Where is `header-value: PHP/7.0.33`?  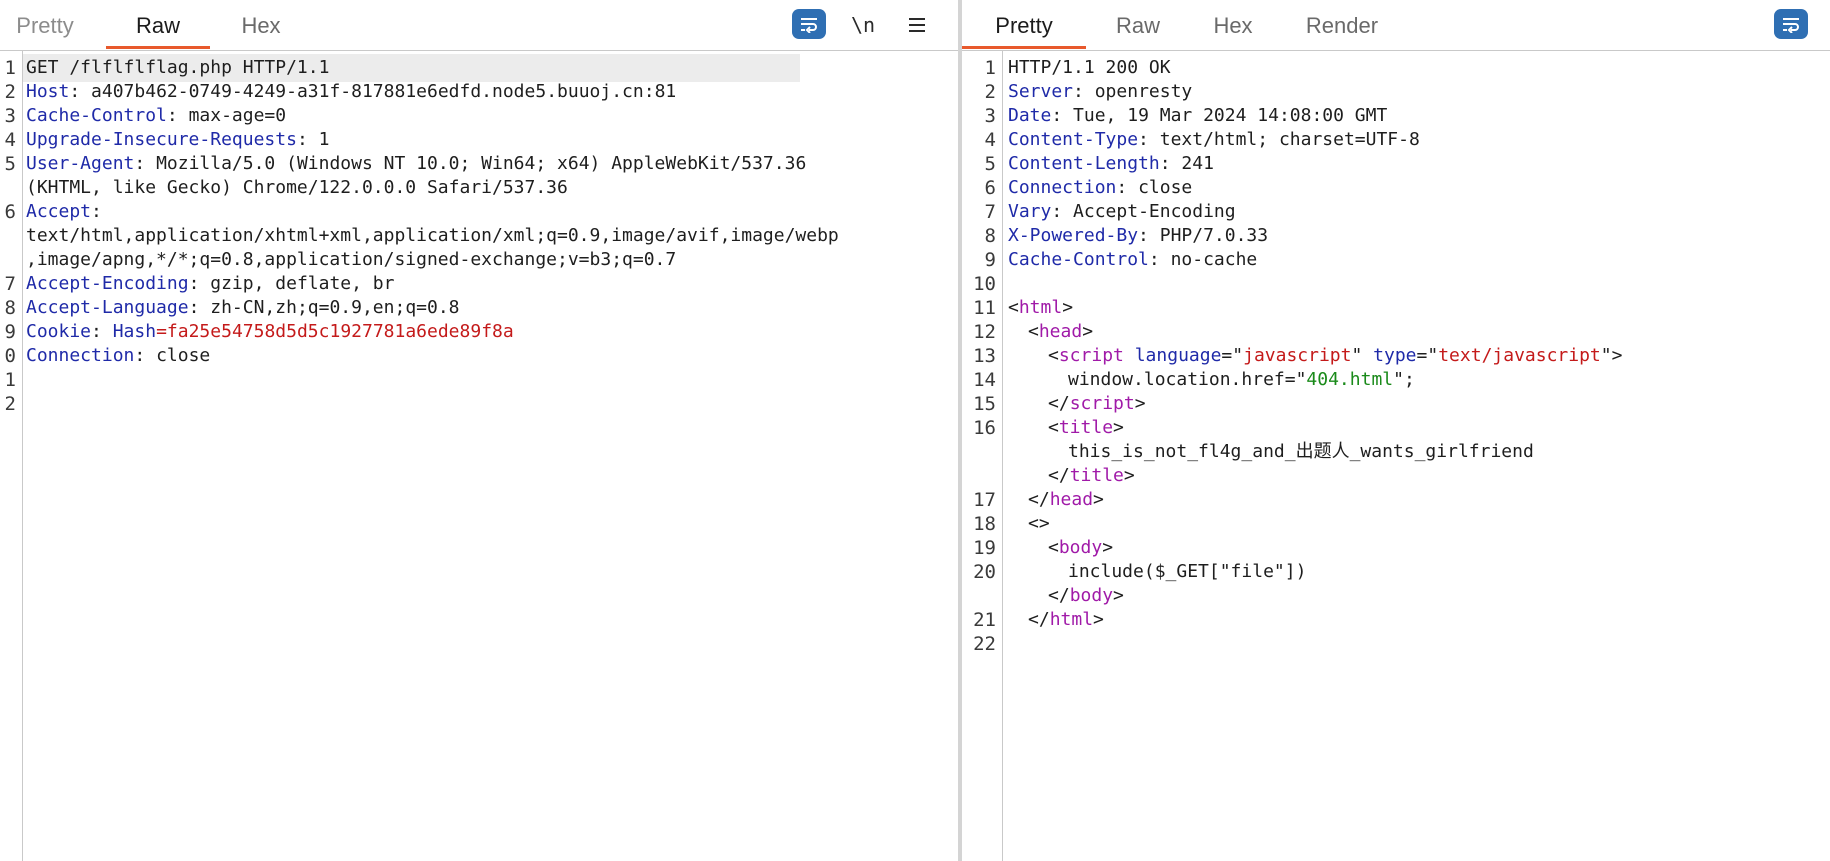
header-value: PHP/7.0.33 is located at coordinates (1214, 235).